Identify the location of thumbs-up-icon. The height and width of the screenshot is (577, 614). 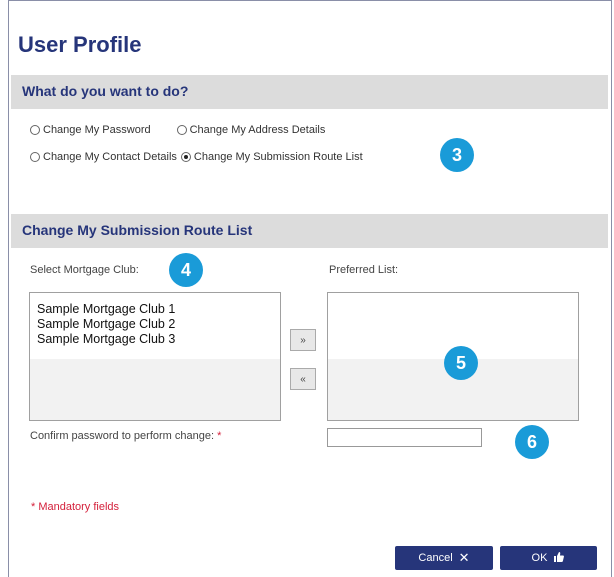
(559, 558).